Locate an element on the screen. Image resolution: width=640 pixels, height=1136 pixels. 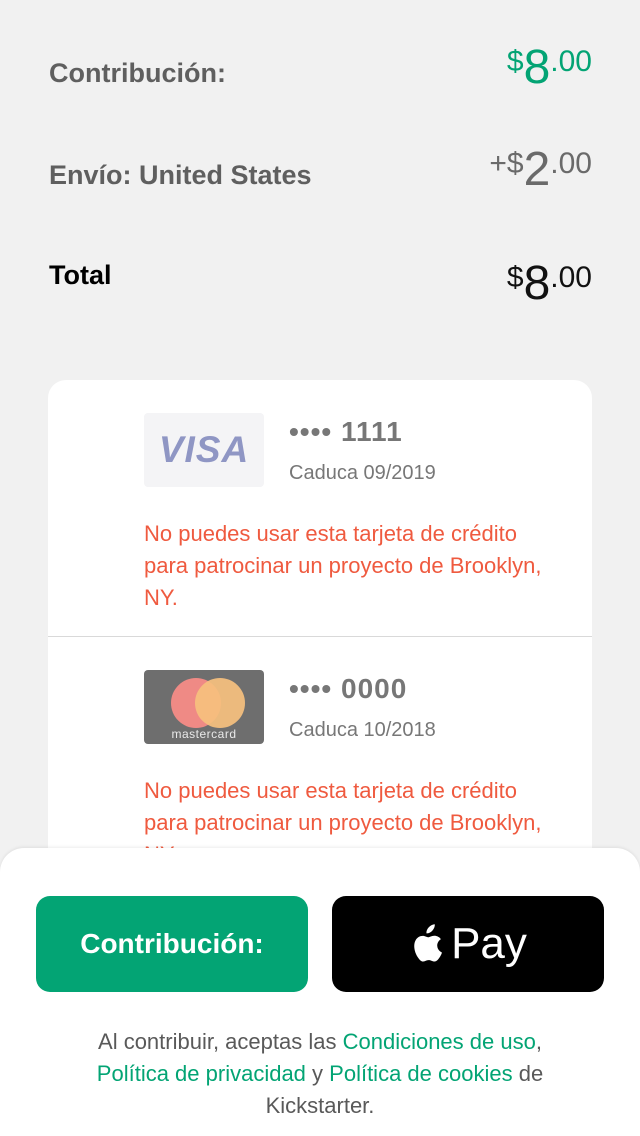
card-expiry: Caduca 10/2018 is located at coordinates (362, 730).